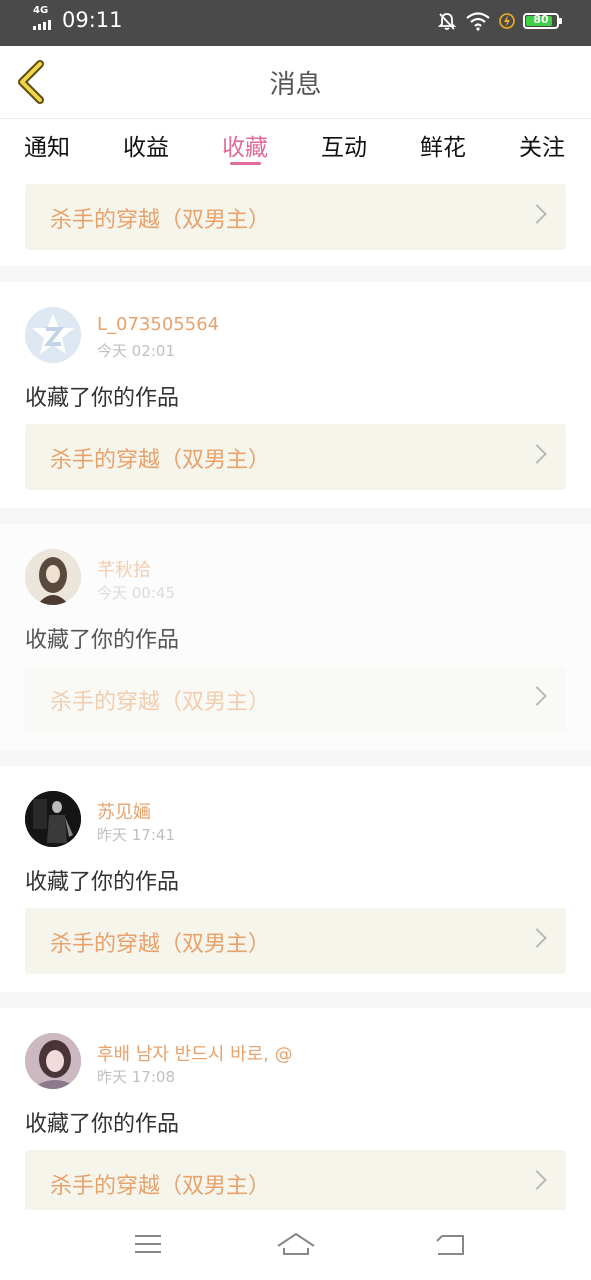  I want to click on timestamp: 昨天 17:41, so click(136, 835).